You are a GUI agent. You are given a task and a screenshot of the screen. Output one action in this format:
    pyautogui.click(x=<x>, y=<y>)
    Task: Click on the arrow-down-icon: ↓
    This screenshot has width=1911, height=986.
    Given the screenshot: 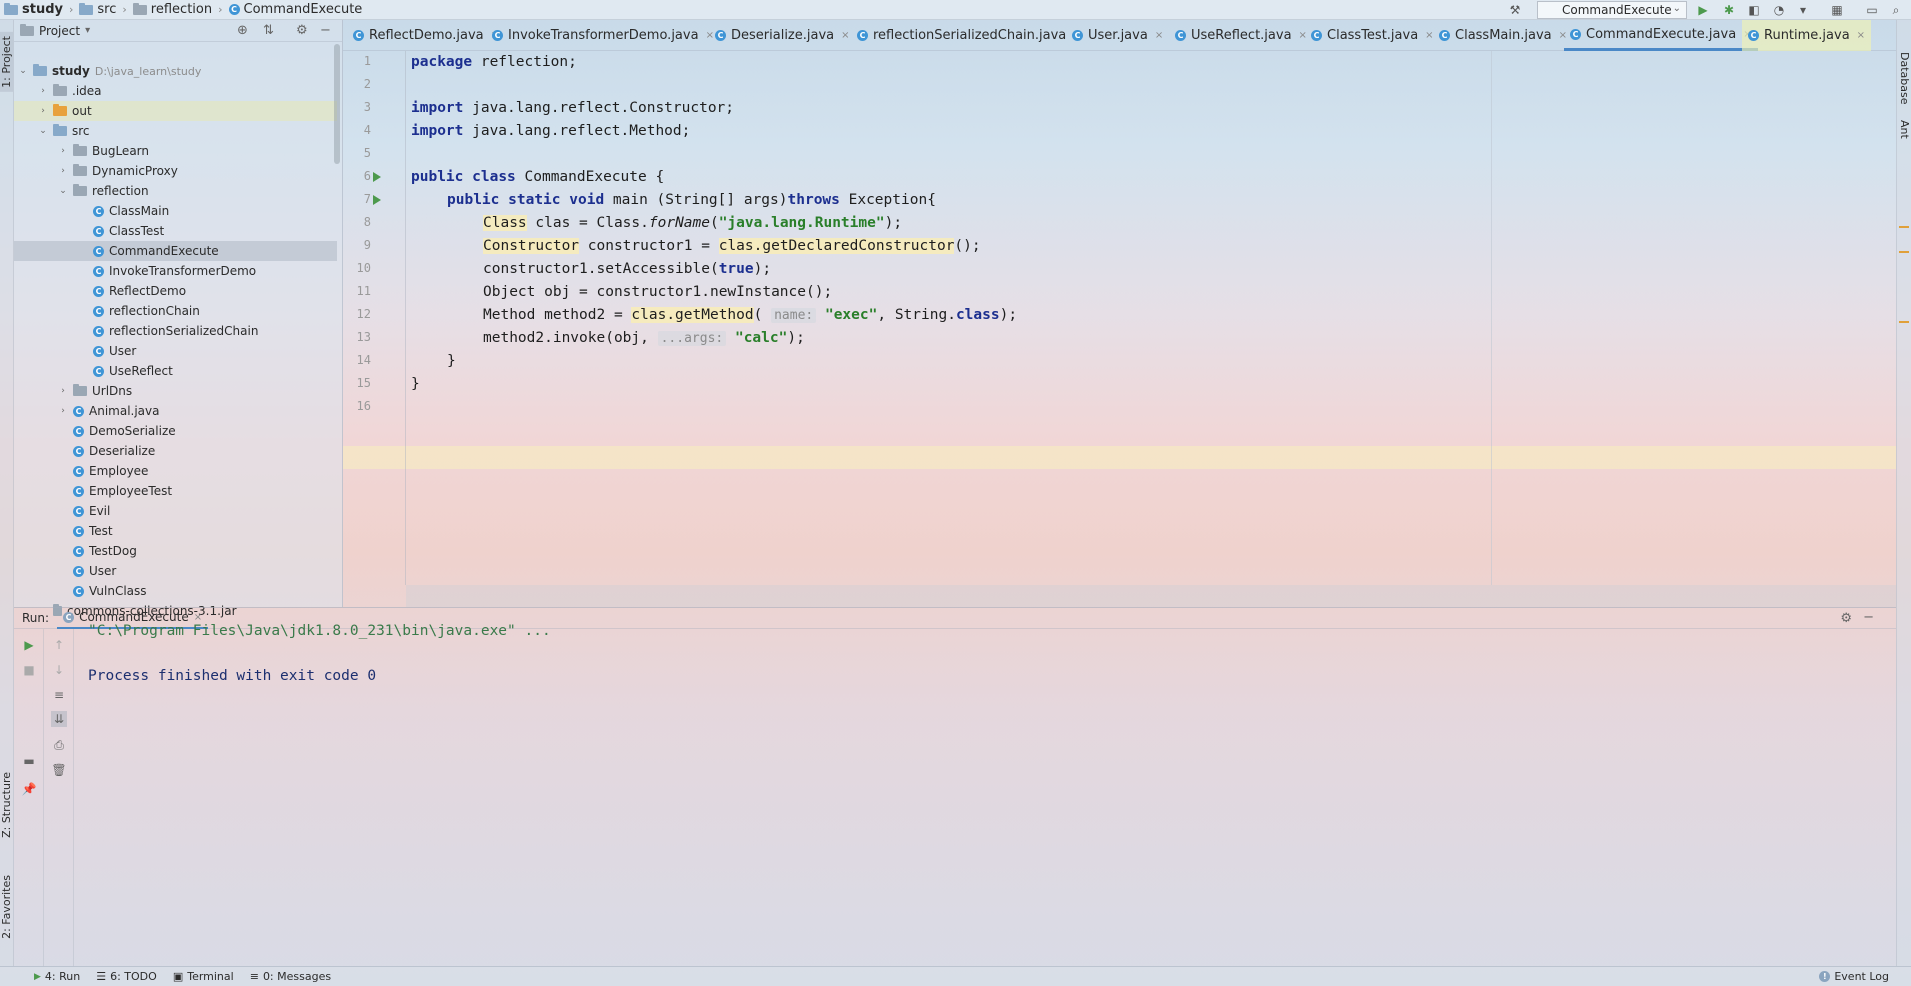 What is the action you would take?
    pyautogui.click(x=59, y=670)
    